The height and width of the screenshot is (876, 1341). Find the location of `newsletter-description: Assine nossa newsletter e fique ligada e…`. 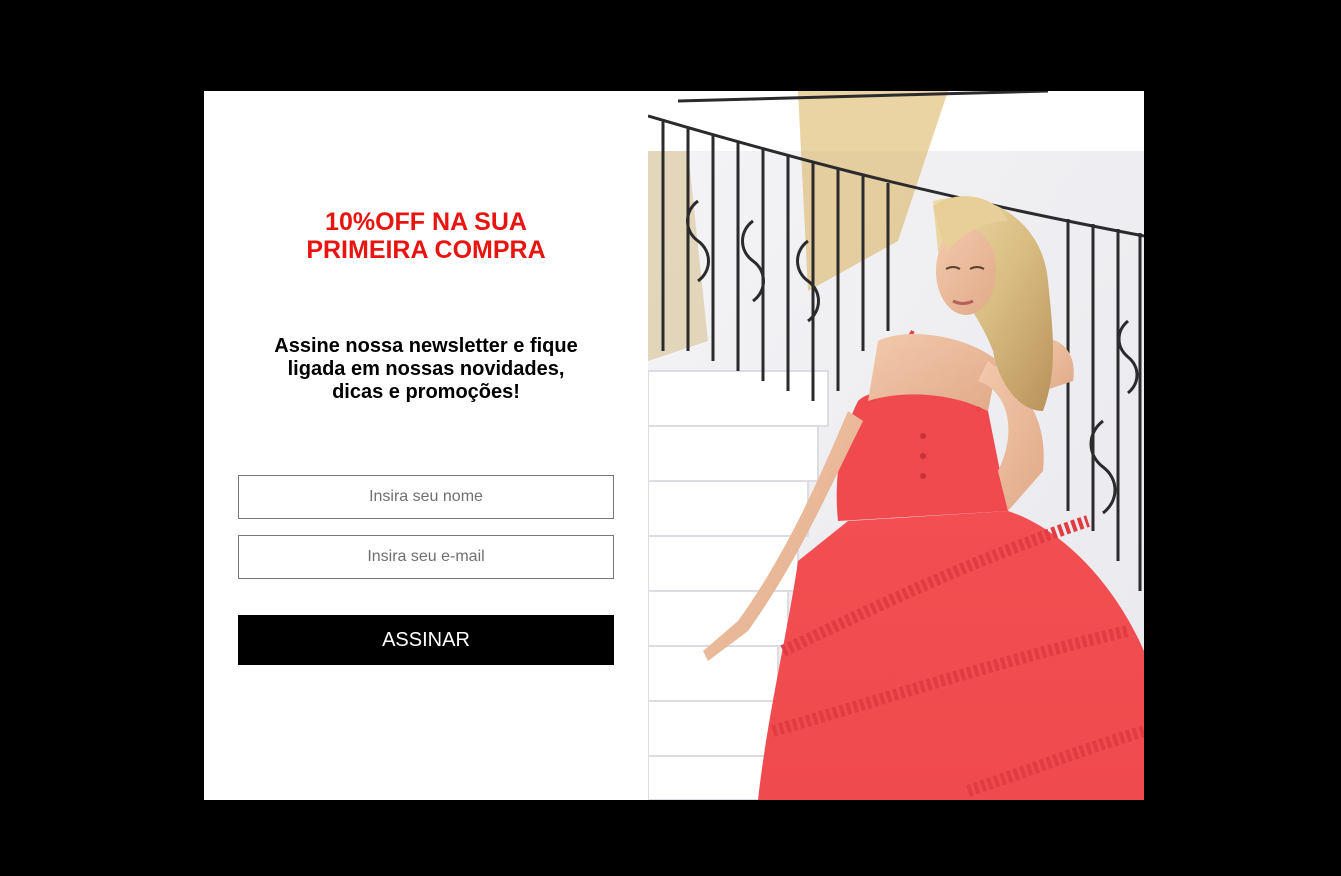

newsletter-description: Assine nossa newsletter e fique ligada e… is located at coordinates (426, 369).